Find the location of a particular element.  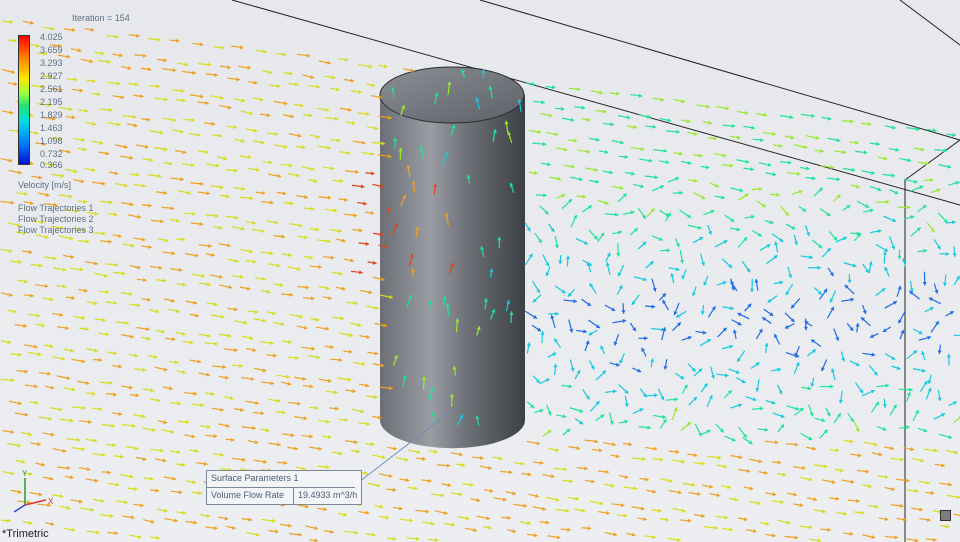

legend-tick: 4.025 is located at coordinates (51, 37).